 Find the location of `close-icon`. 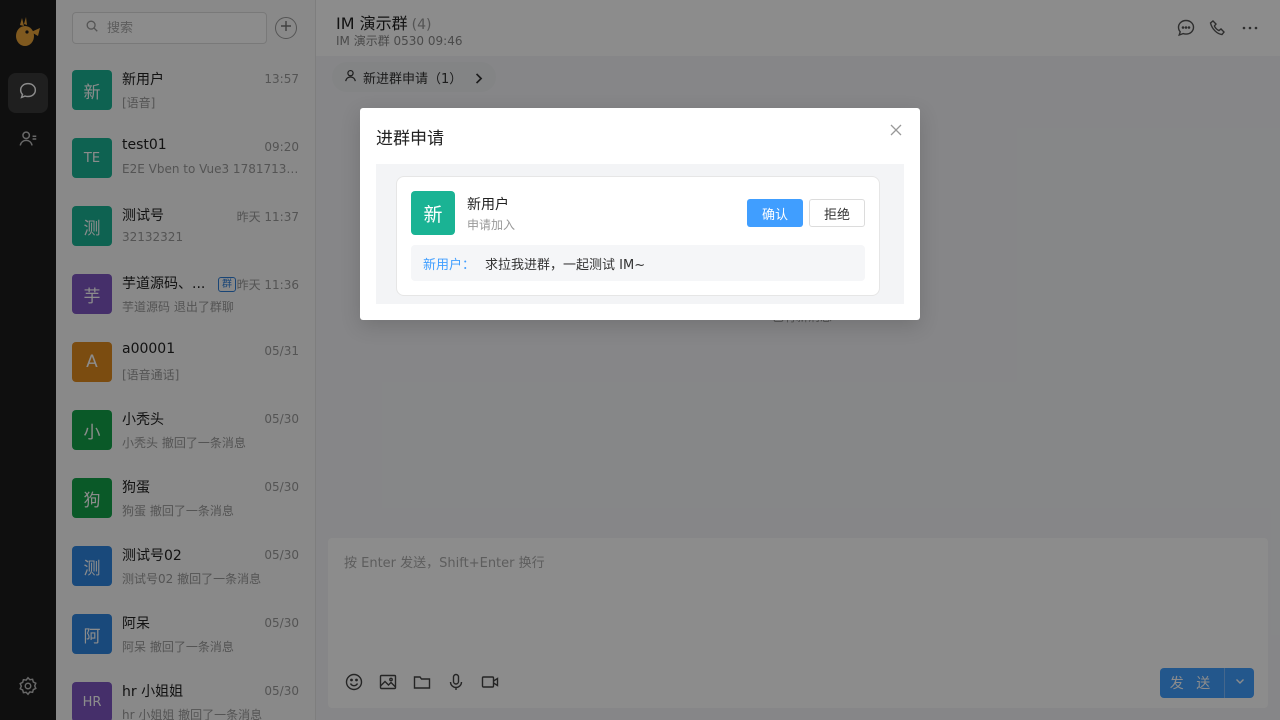

close-icon is located at coordinates (896, 130).